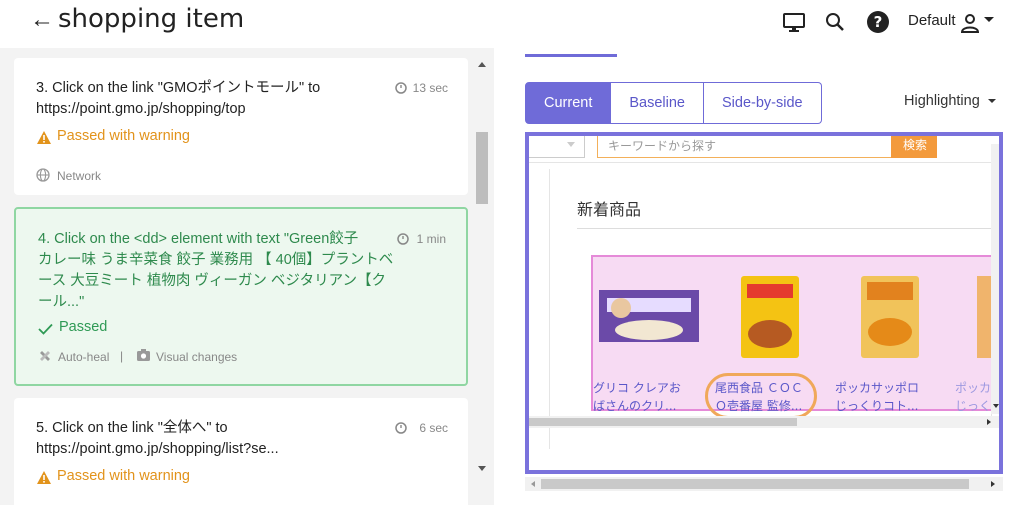 This screenshot has height=505, width=1024. I want to click on inner-horizontal-scrollbar, so click(764, 422).